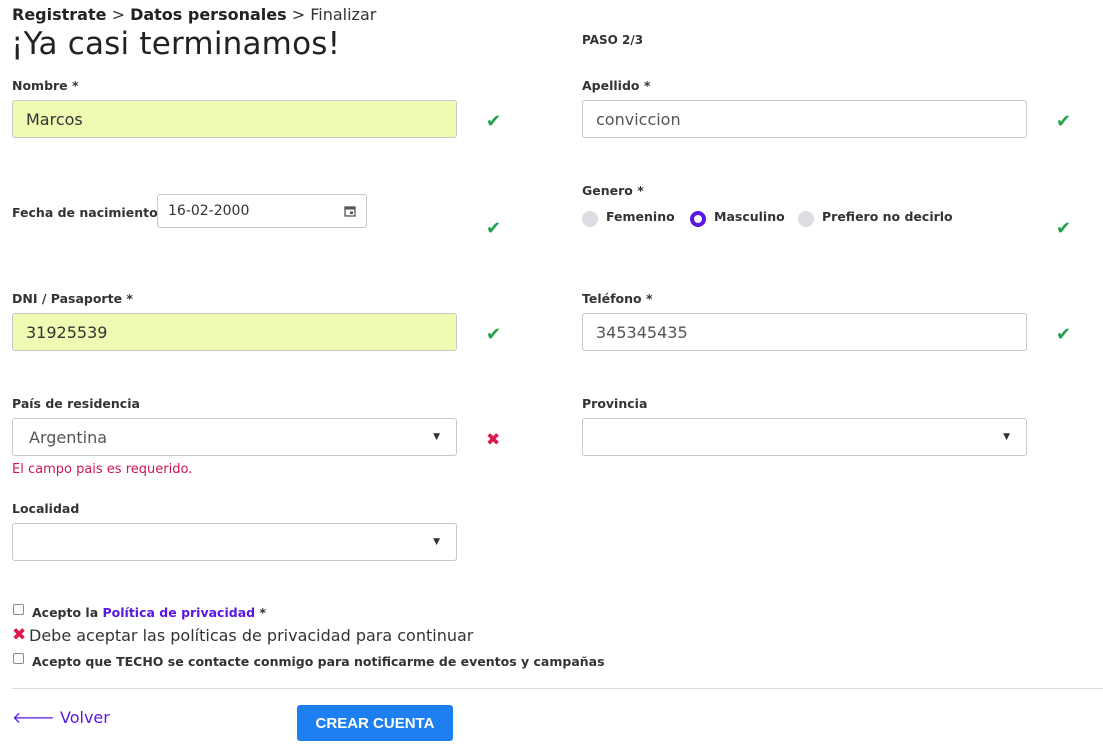  Describe the element at coordinates (45, 85) in the screenshot. I see `nombre-label: Nombre *` at that location.